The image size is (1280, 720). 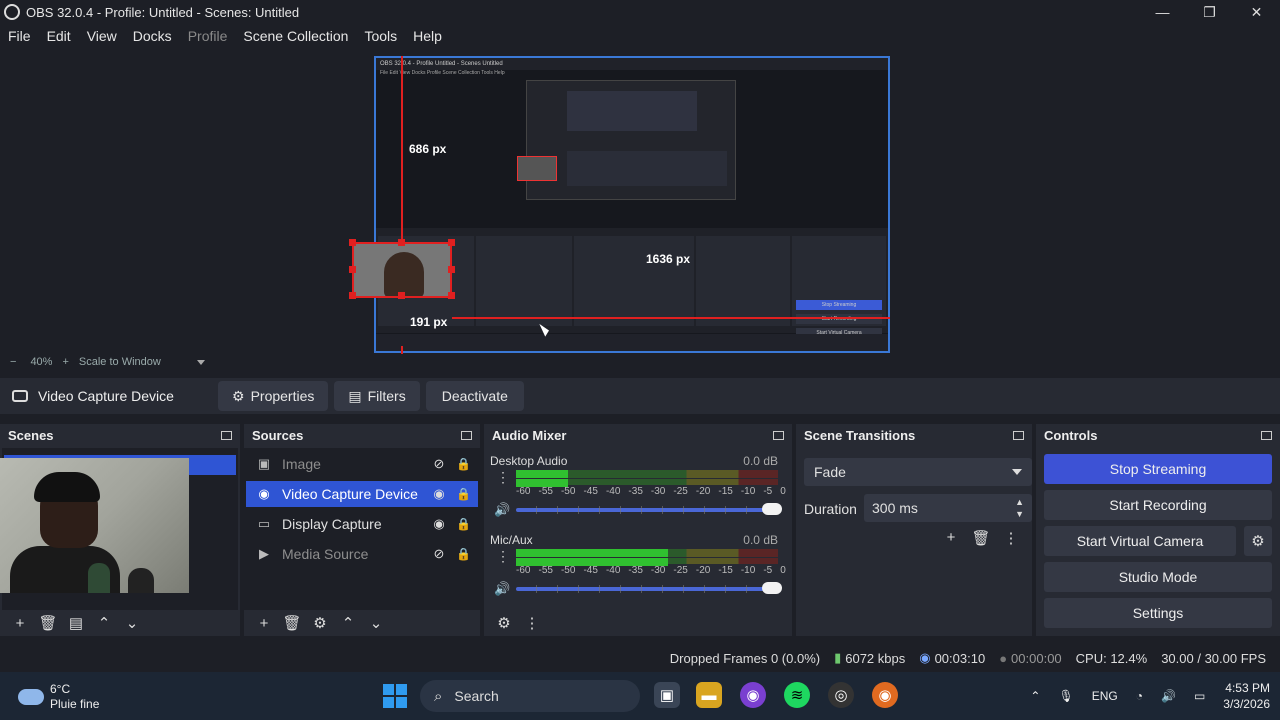 I want to click on add-source-button: +, so click(x=264, y=623).